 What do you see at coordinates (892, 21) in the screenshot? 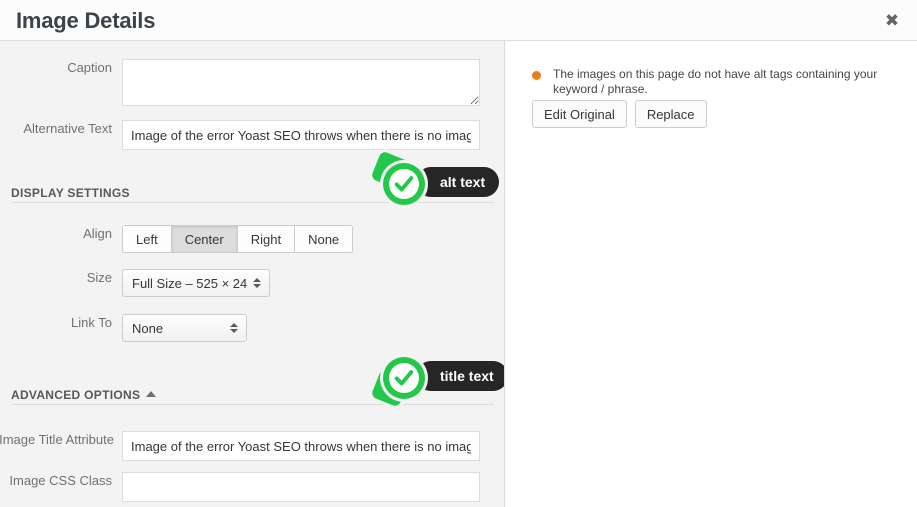
I see `close-icon: ✖` at bounding box center [892, 21].